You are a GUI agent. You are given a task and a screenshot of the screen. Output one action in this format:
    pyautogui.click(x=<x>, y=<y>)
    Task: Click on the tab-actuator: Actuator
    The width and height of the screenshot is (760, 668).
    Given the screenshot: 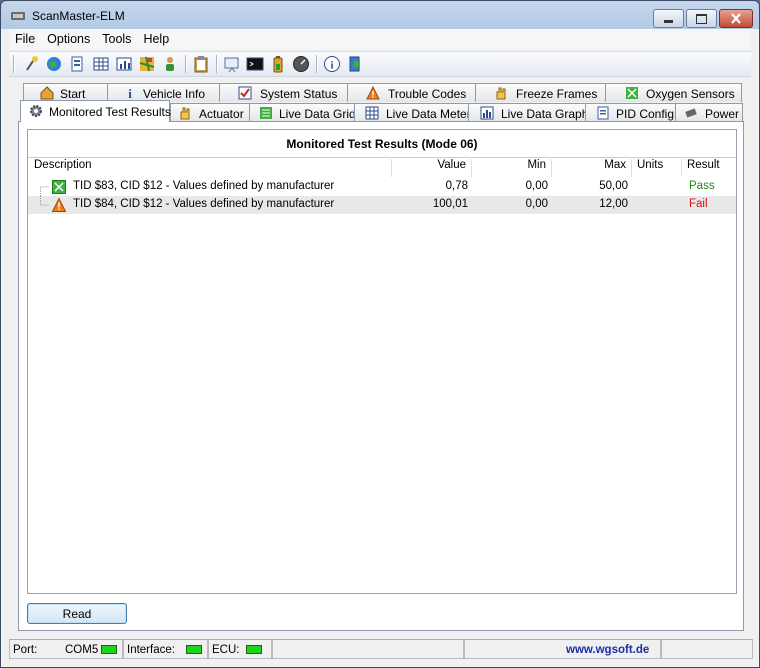 What is the action you would take?
    pyautogui.click(x=210, y=112)
    